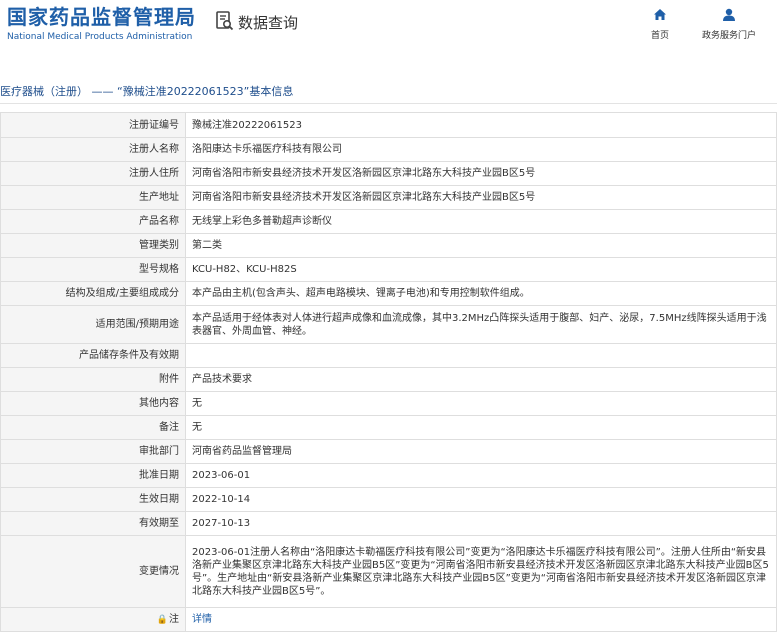  Describe the element at coordinates (660, 16) in the screenshot. I see `home-icon` at that location.